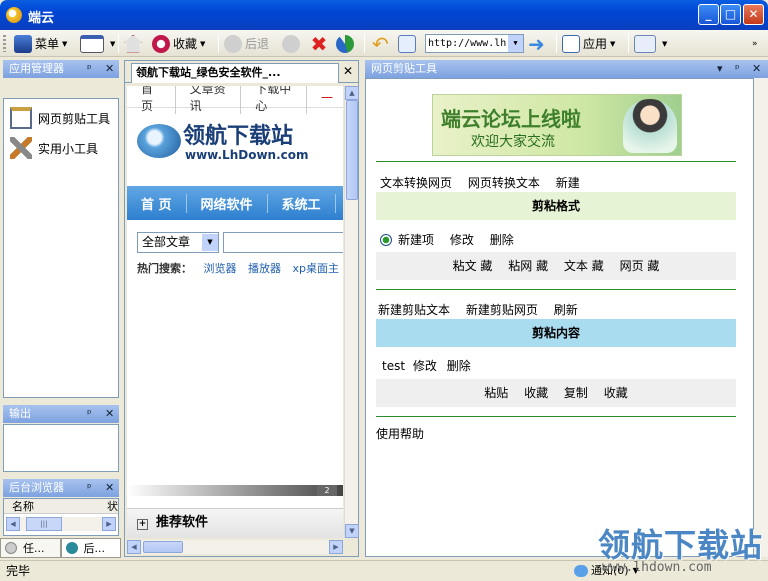  What do you see at coordinates (761, 317) in the screenshot?
I see `vertical-scrollbar` at bounding box center [761, 317].